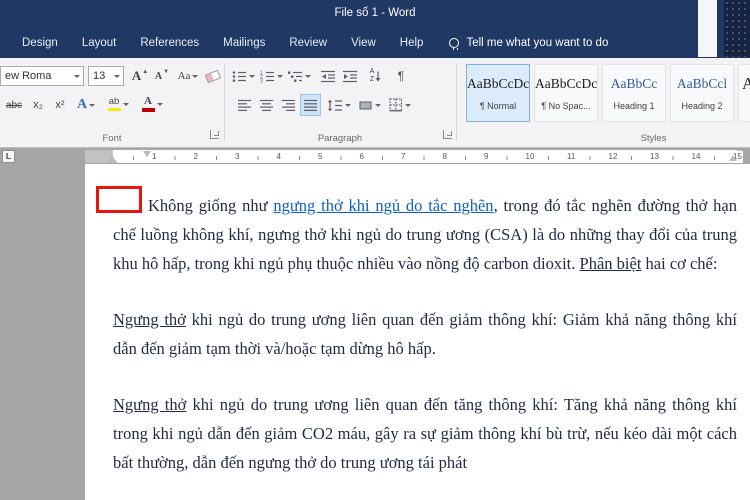  I want to click on strikethrough-button: abc, so click(14, 105).